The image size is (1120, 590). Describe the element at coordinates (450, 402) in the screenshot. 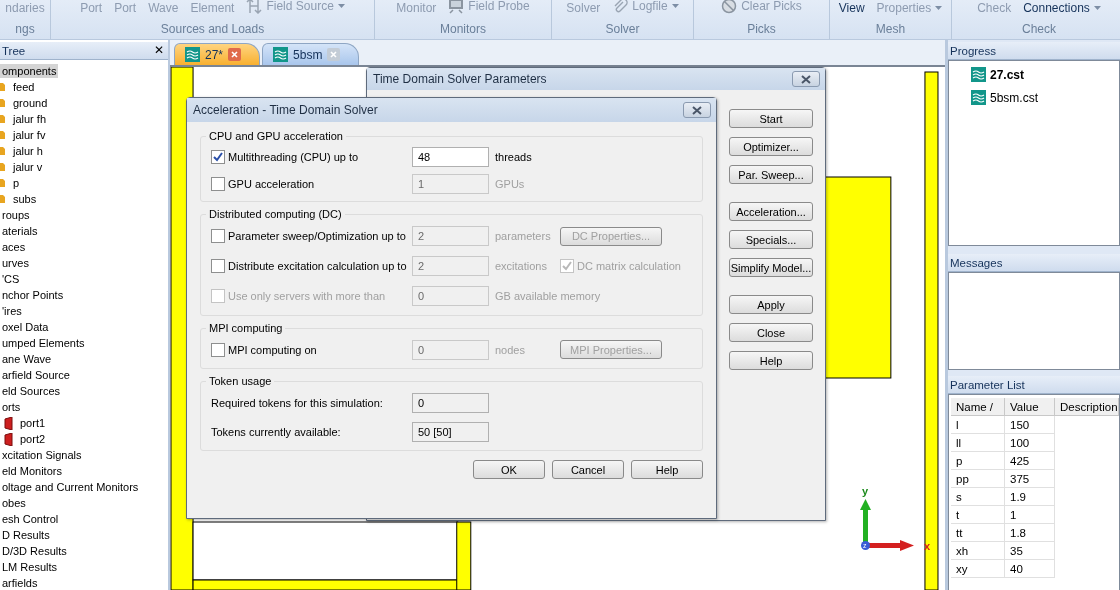

I see `readout-field: 0` at that location.